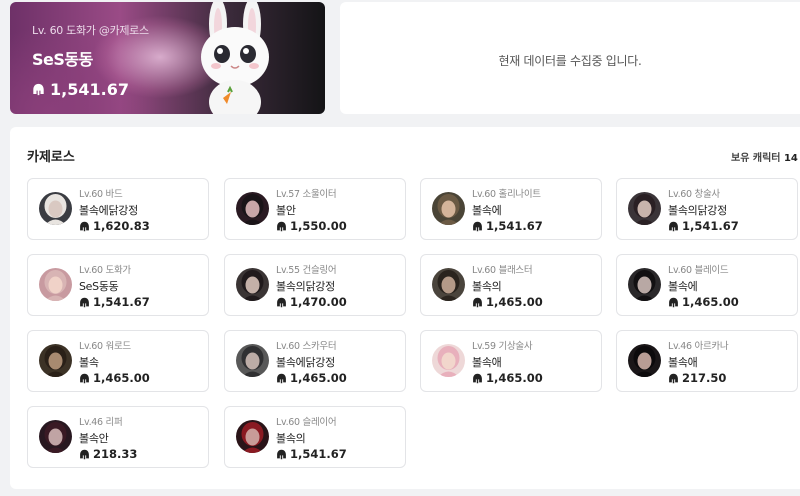 The height and width of the screenshot is (496, 800). What do you see at coordinates (697, 378) in the screenshot?
I see `character-item-level: 217.50` at bounding box center [697, 378].